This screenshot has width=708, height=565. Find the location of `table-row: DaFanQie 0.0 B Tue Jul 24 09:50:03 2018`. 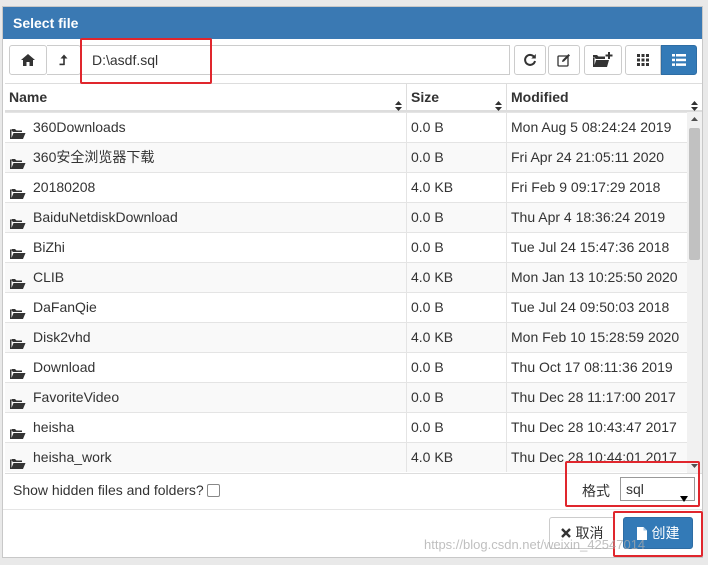

table-row: DaFanQie 0.0 B Tue Jul 24 09:50:03 2018 is located at coordinates (346, 307).